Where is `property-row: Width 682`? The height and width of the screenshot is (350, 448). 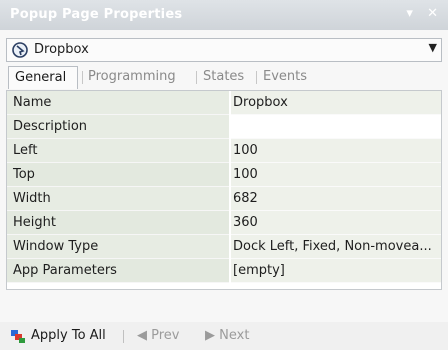
property-row: Width 682 is located at coordinates (224, 199).